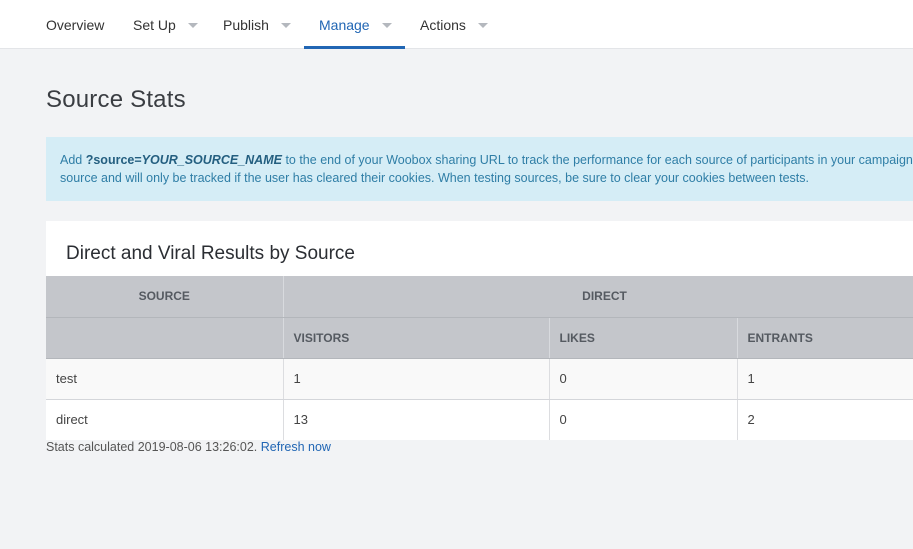  Describe the element at coordinates (354, 47) in the screenshot. I see `active-tab-indicator` at that location.